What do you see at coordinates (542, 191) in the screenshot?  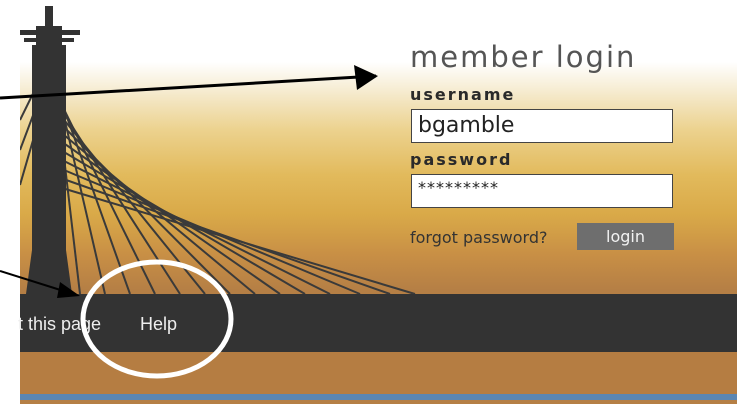 I see `password-field: *********` at bounding box center [542, 191].